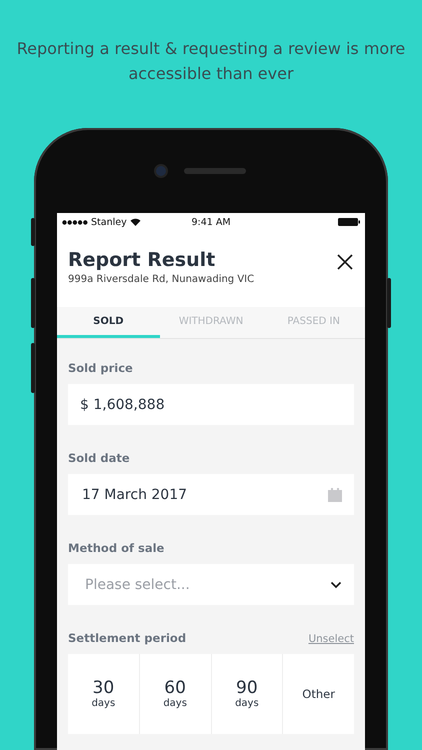 Image resolution: width=422 pixels, height=750 pixels. What do you see at coordinates (211, 61) in the screenshot?
I see `headline: Reporting a result & requesting a review is more accessible than ever` at bounding box center [211, 61].